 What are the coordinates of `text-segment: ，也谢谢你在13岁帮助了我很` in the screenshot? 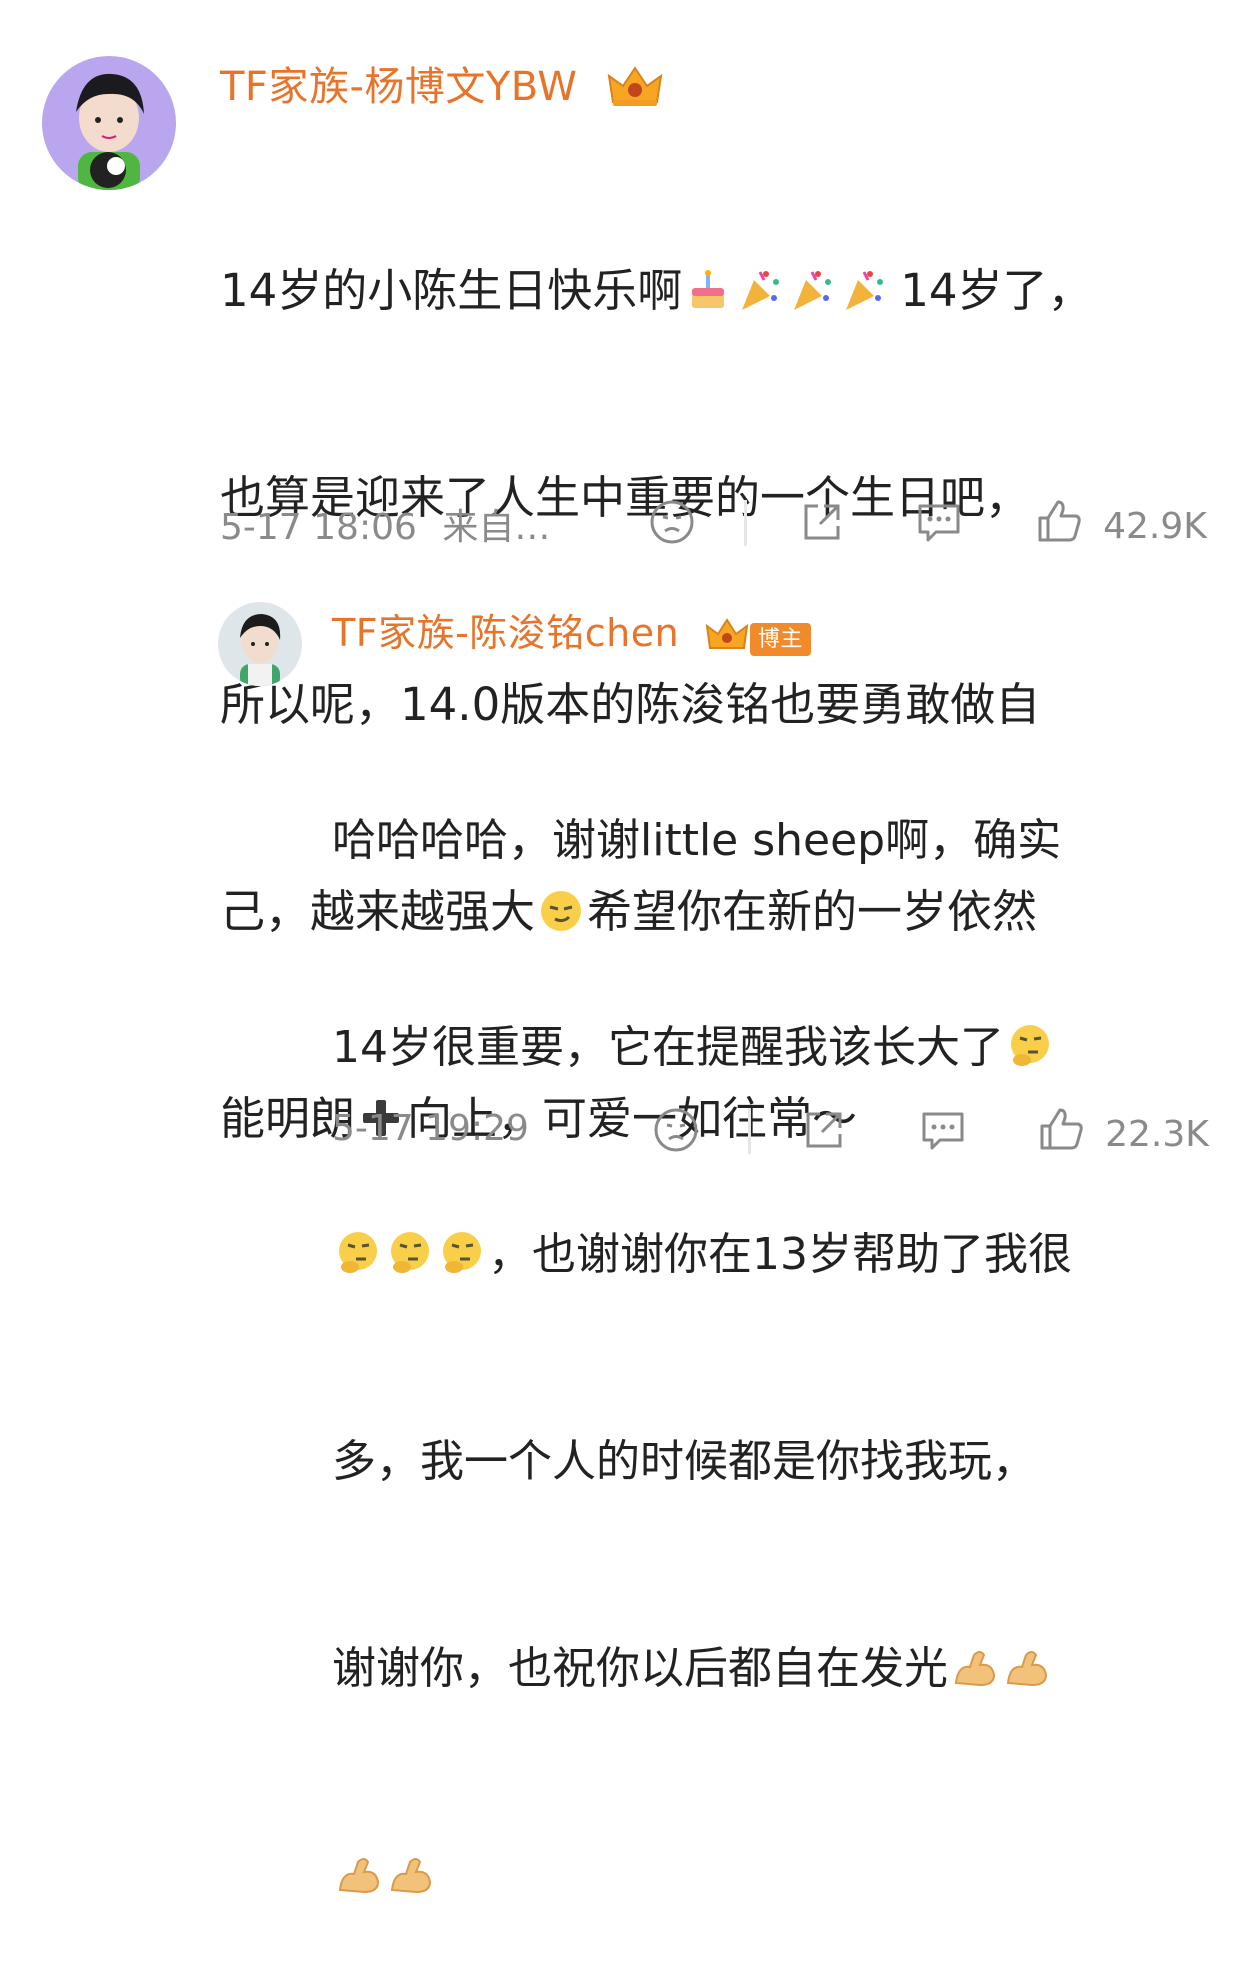 It's located at (780, 1254).